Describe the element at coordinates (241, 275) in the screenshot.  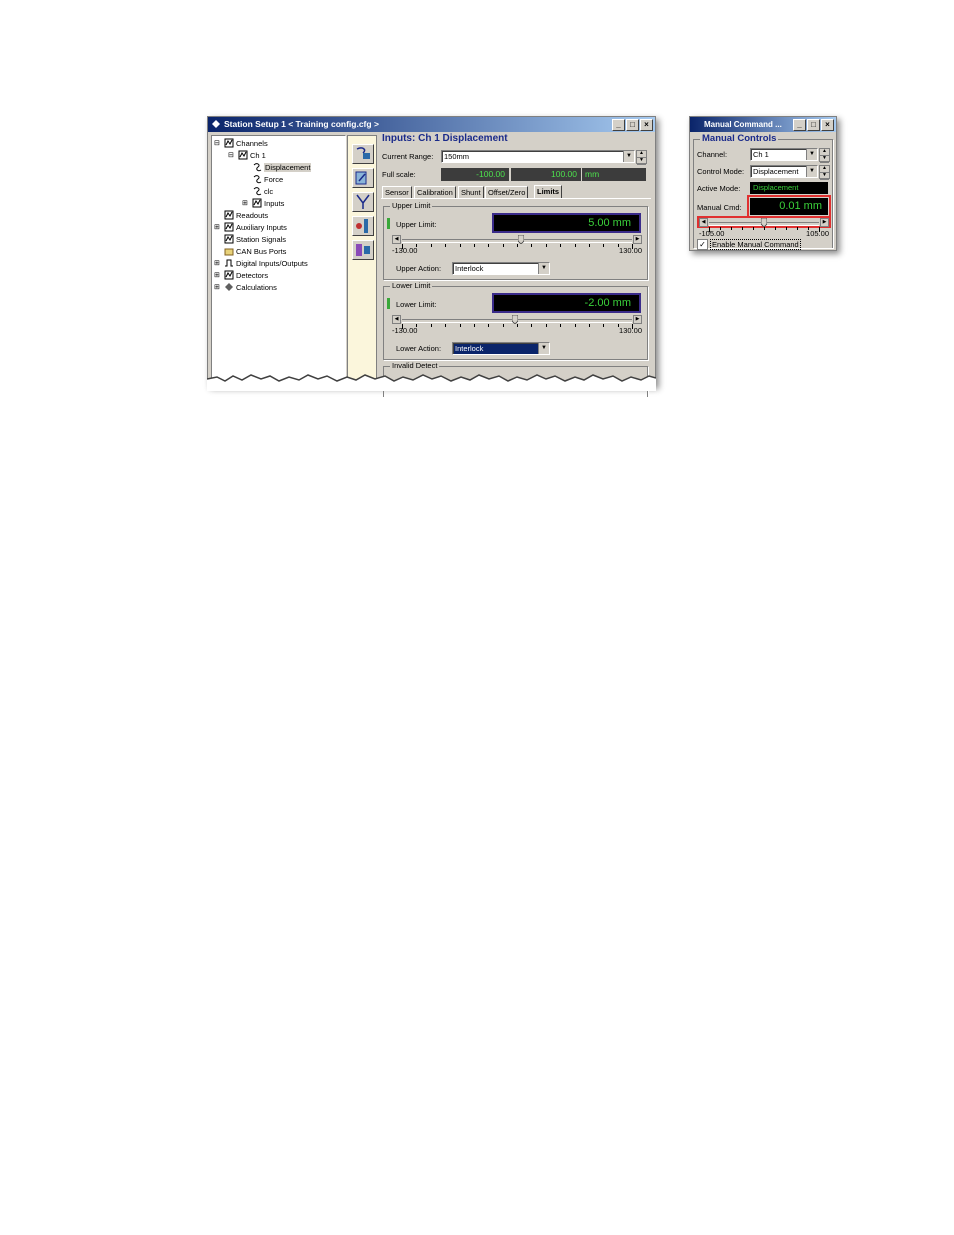
I see `tree-item: ⊞ Detectors` at that location.